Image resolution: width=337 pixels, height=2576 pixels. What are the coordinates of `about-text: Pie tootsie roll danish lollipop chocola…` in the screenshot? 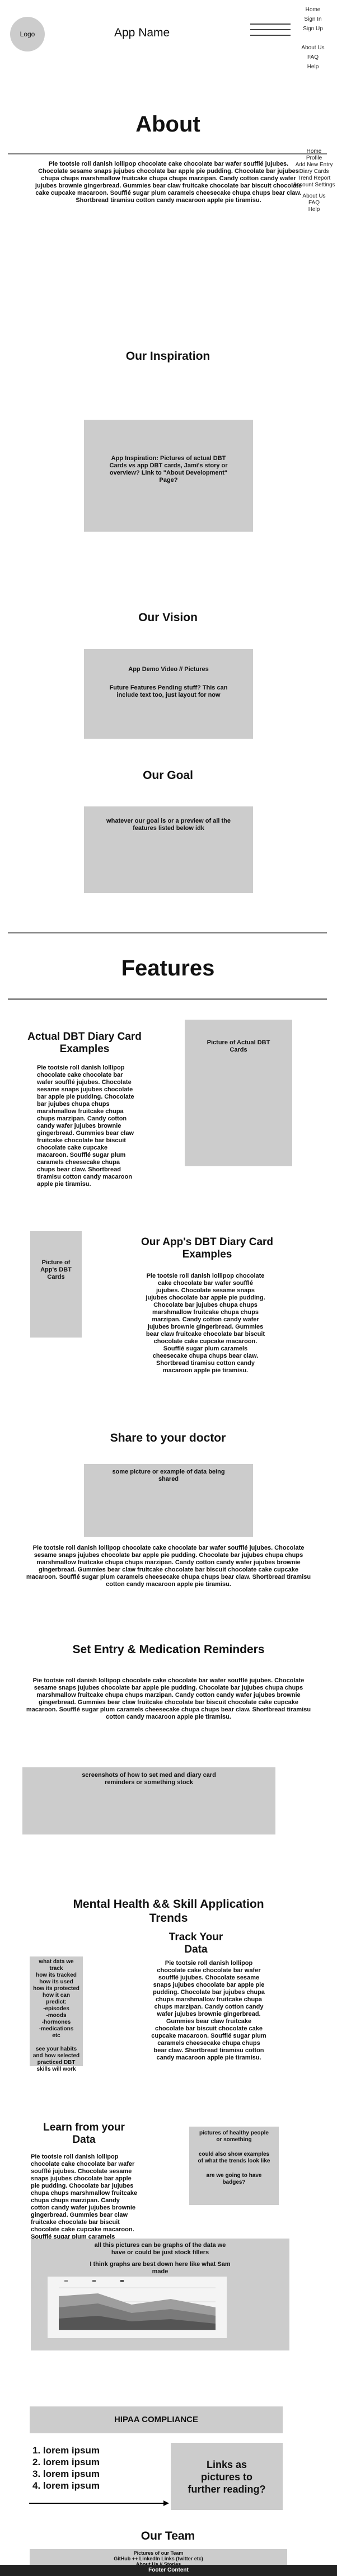 It's located at (168, 182).